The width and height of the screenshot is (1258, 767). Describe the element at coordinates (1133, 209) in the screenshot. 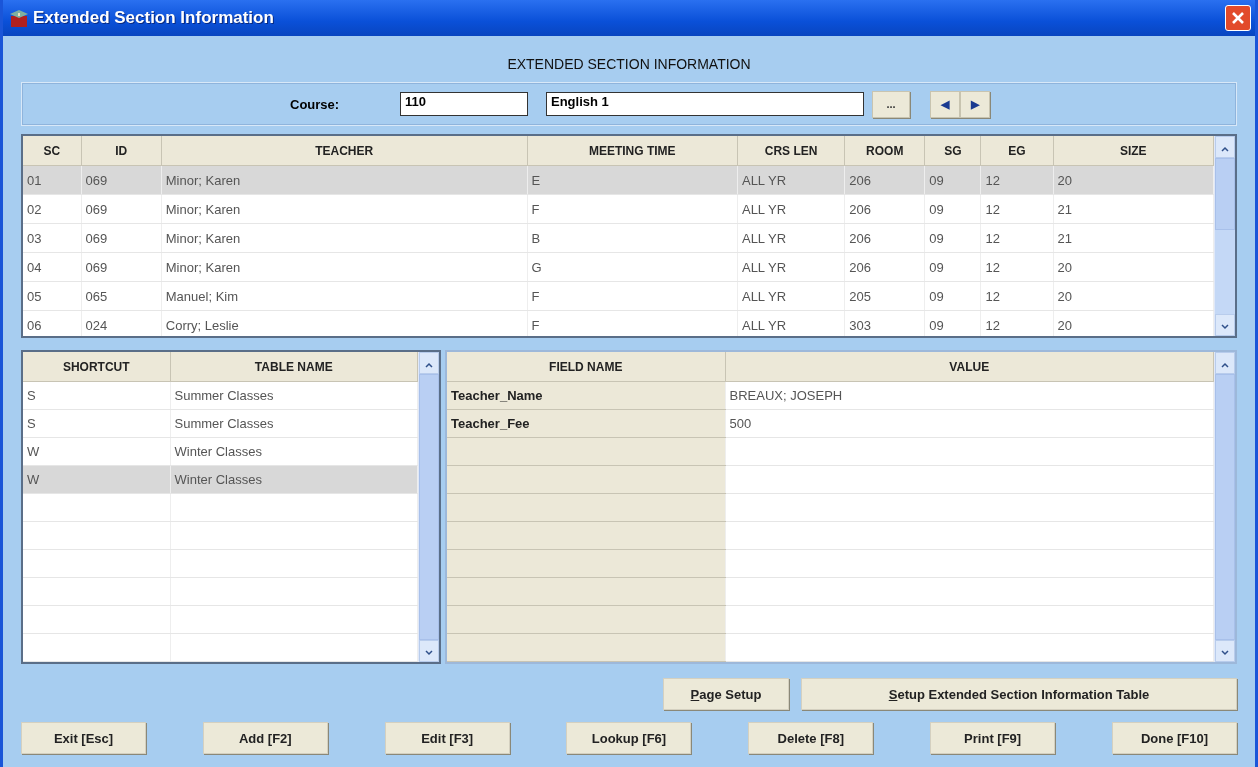

I see `table-cell: 21` at that location.